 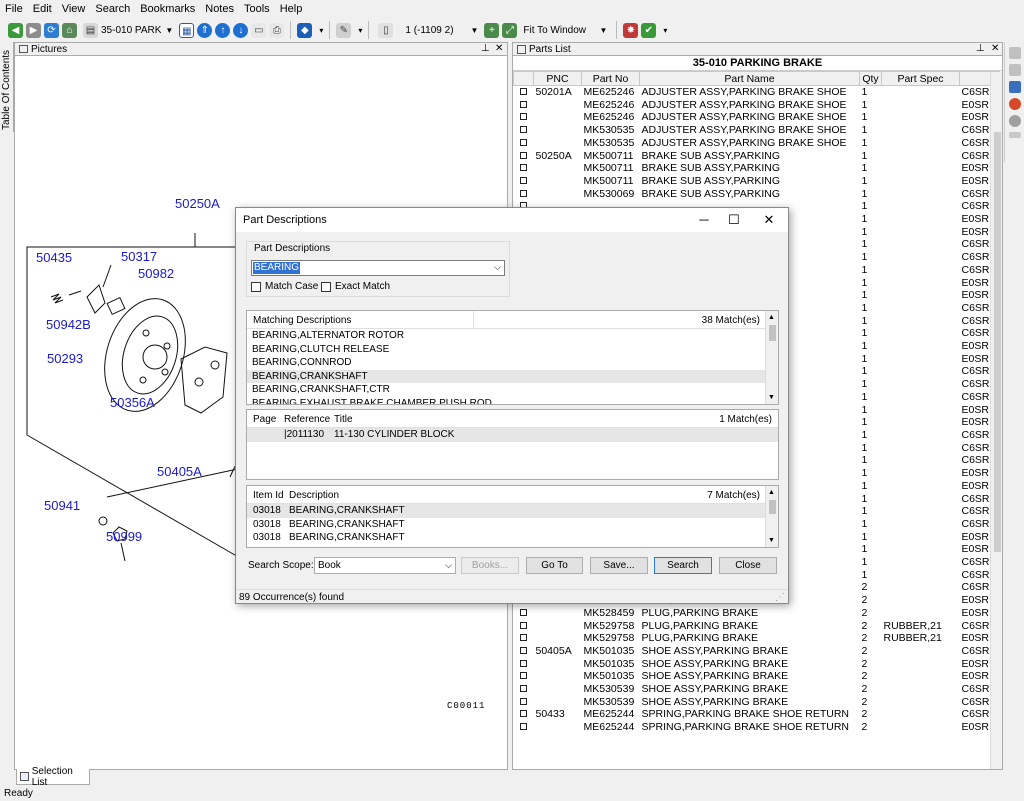 What do you see at coordinates (512, 350) in the screenshot?
I see `list-item: BEARING,CLUTCH RELEASE` at bounding box center [512, 350].